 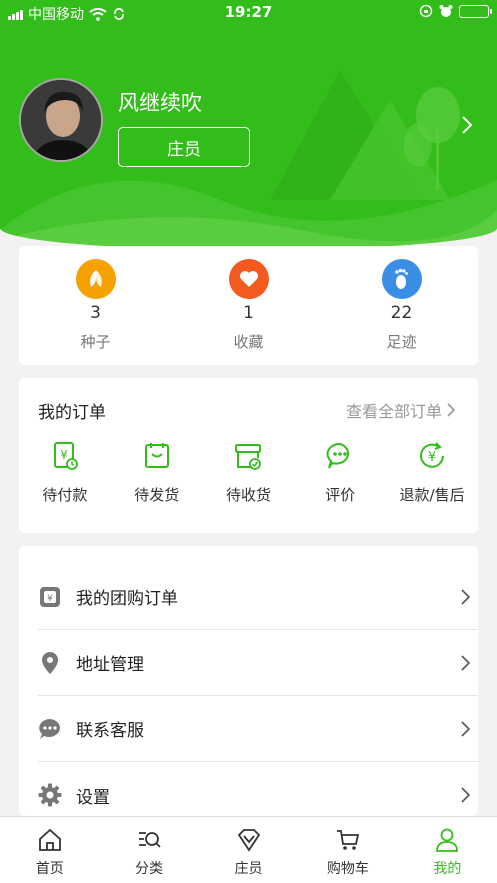 I want to click on tab-label: 首页, so click(x=49, y=869).